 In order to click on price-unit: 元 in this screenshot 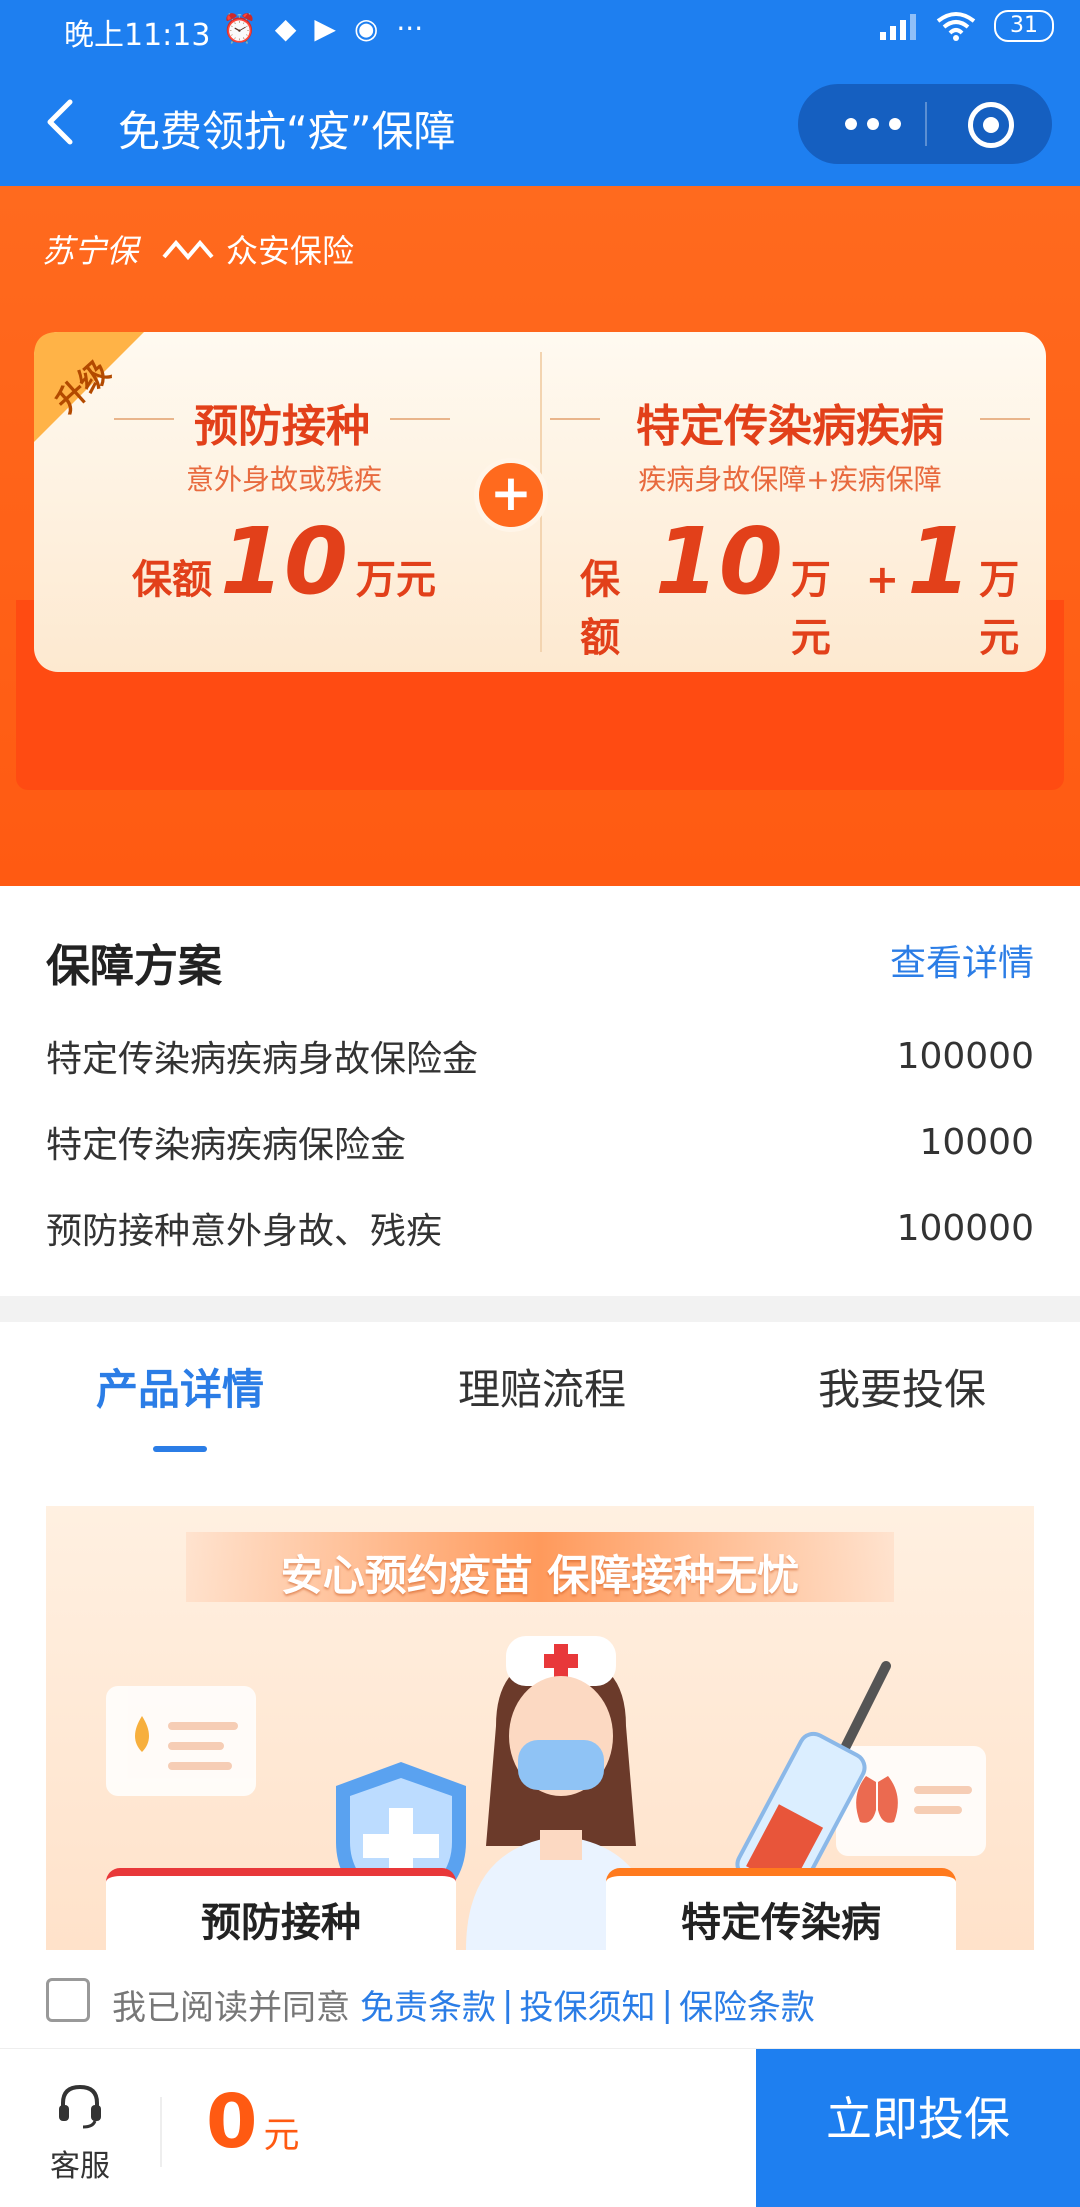, I will do `click(281, 2135)`.